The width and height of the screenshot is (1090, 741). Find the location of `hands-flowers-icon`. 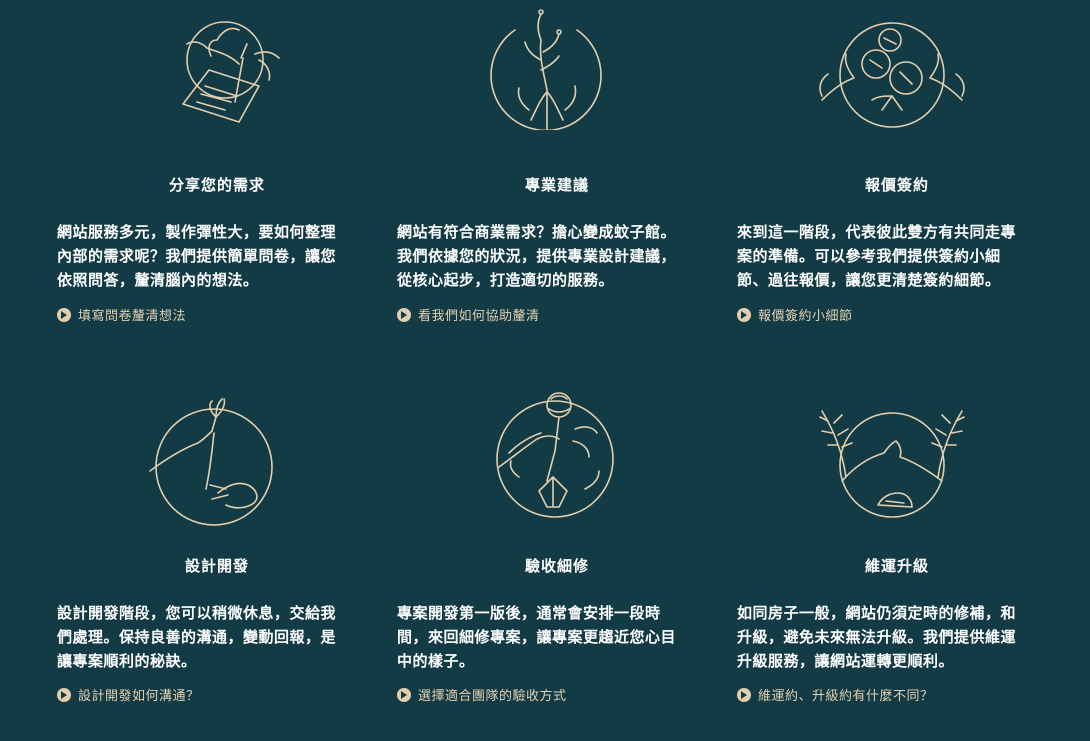

hands-flowers-icon is located at coordinates (897, 65).